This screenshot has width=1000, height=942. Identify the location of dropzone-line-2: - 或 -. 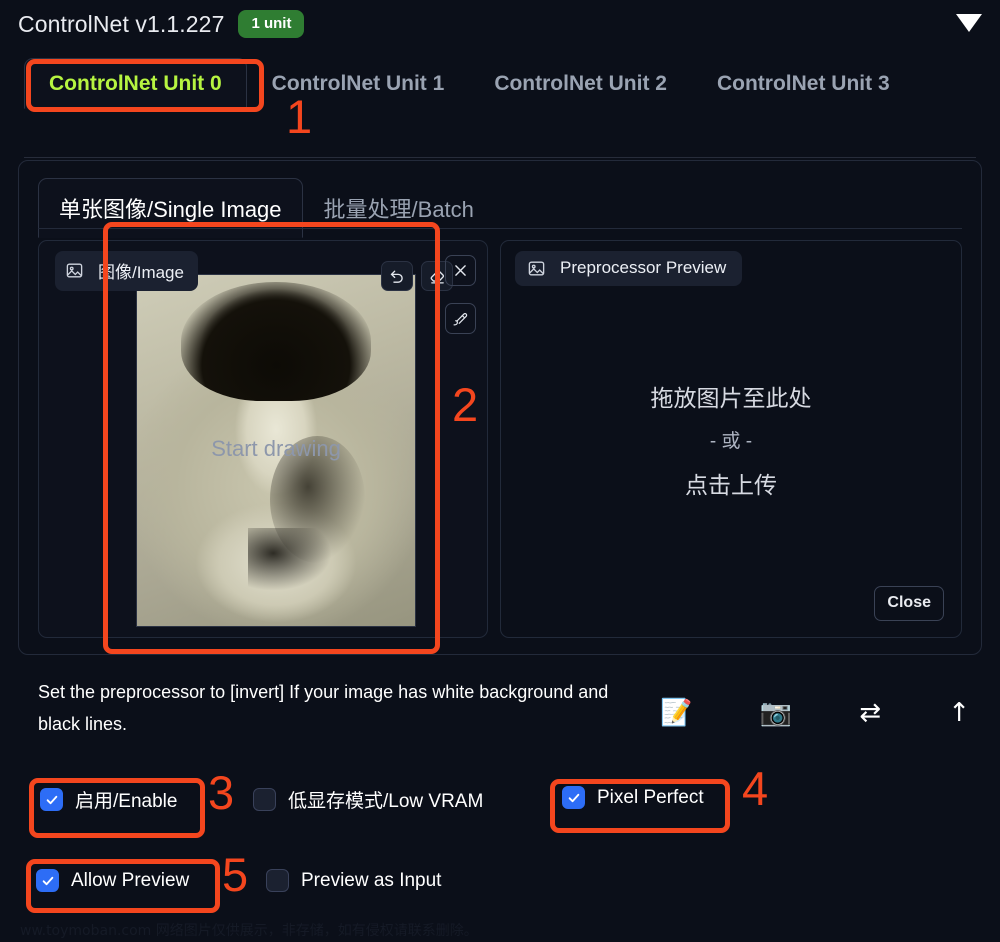
(731, 441).